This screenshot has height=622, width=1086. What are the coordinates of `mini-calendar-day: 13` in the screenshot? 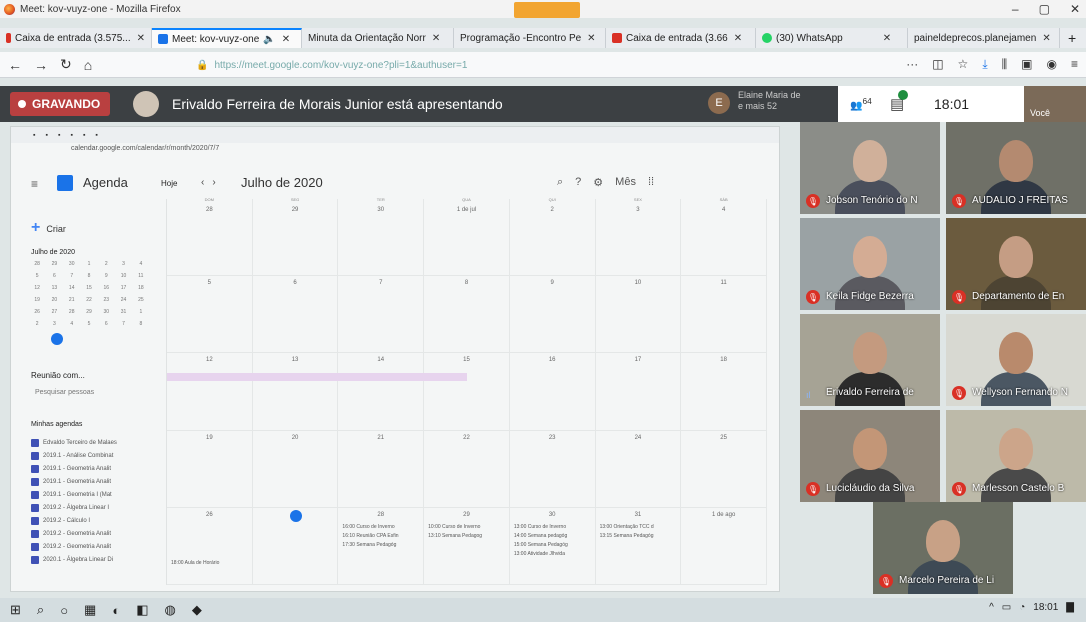 It's located at (54, 290).